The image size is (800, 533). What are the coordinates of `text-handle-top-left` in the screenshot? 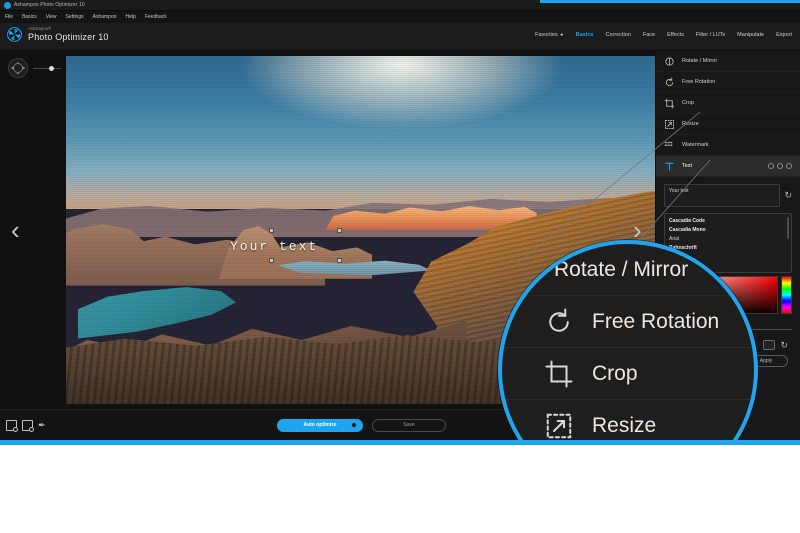 It's located at (271, 230).